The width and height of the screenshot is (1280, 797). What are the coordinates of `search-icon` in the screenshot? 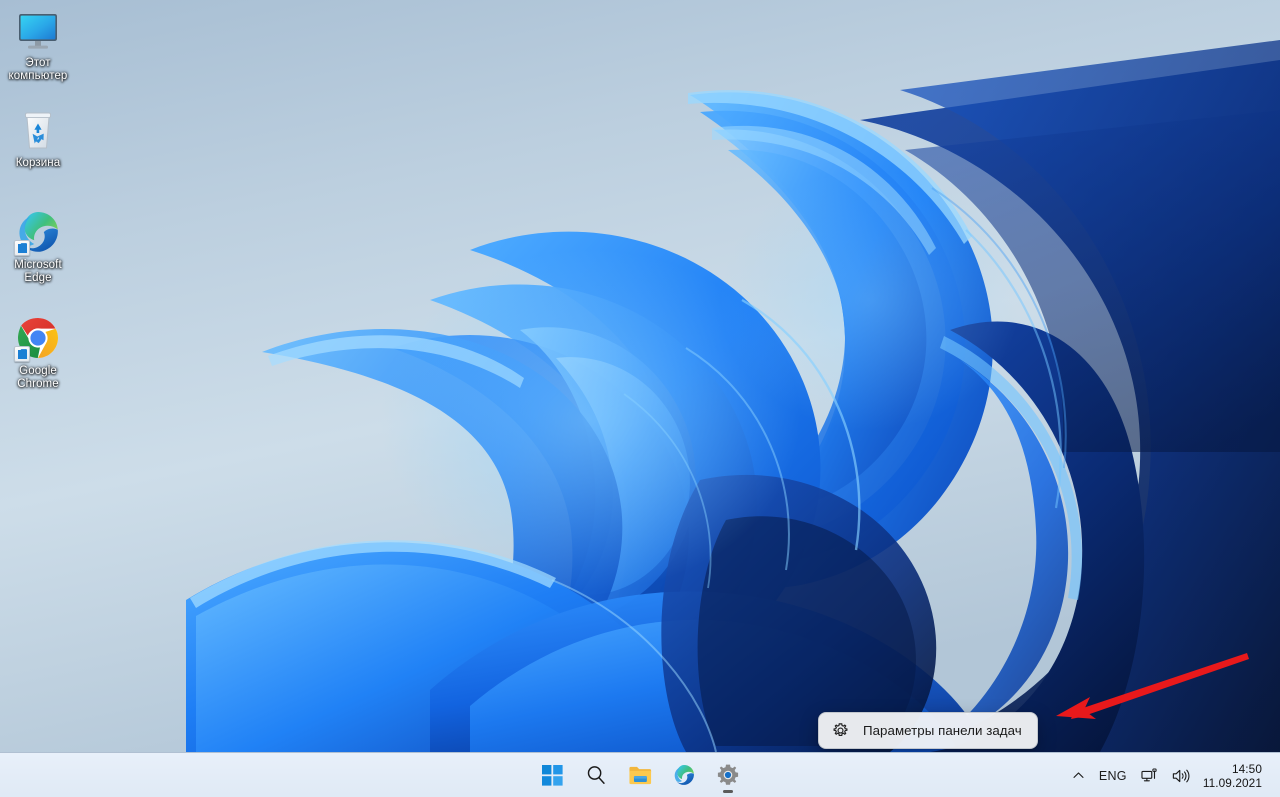 It's located at (596, 775).